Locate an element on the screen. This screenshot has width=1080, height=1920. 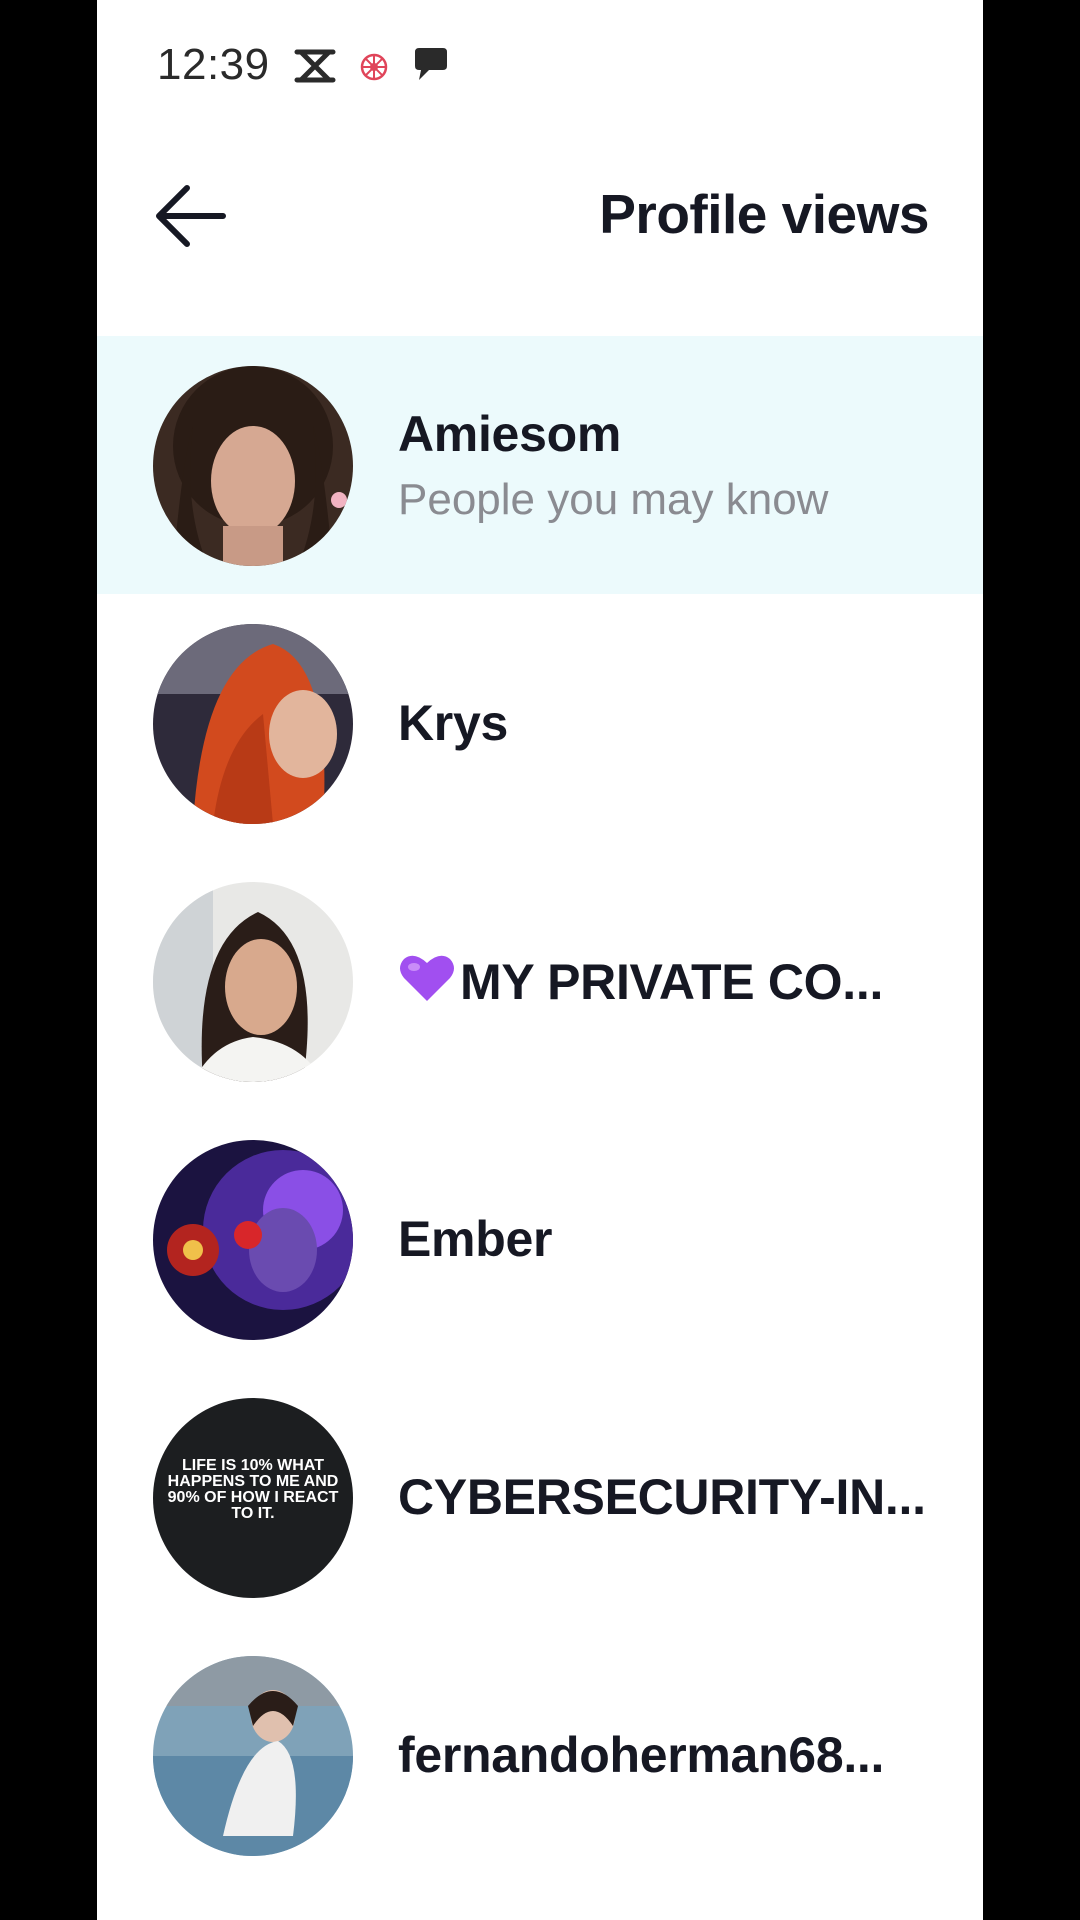
viewer-row: Krys is located at coordinates (540, 723).